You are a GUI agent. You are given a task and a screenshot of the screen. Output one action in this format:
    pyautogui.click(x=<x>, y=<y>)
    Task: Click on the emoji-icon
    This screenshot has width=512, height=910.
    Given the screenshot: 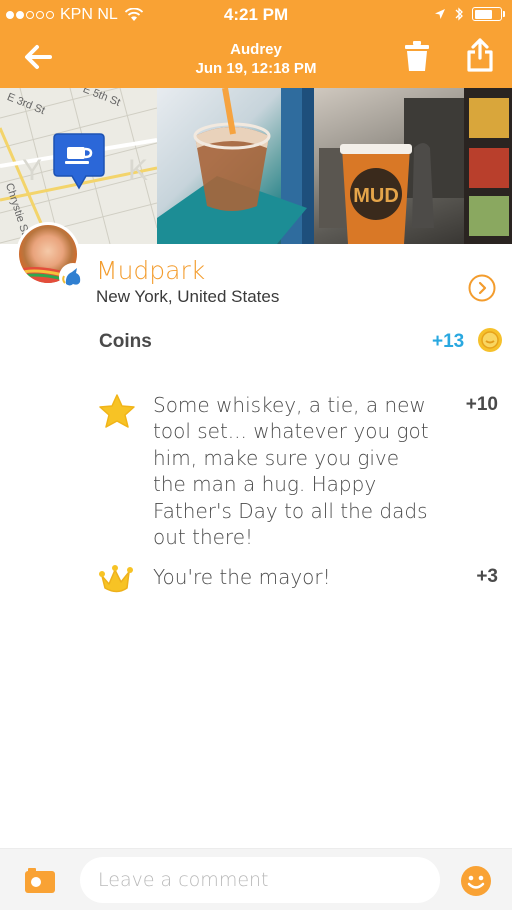 What is the action you would take?
    pyautogui.click(x=476, y=881)
    